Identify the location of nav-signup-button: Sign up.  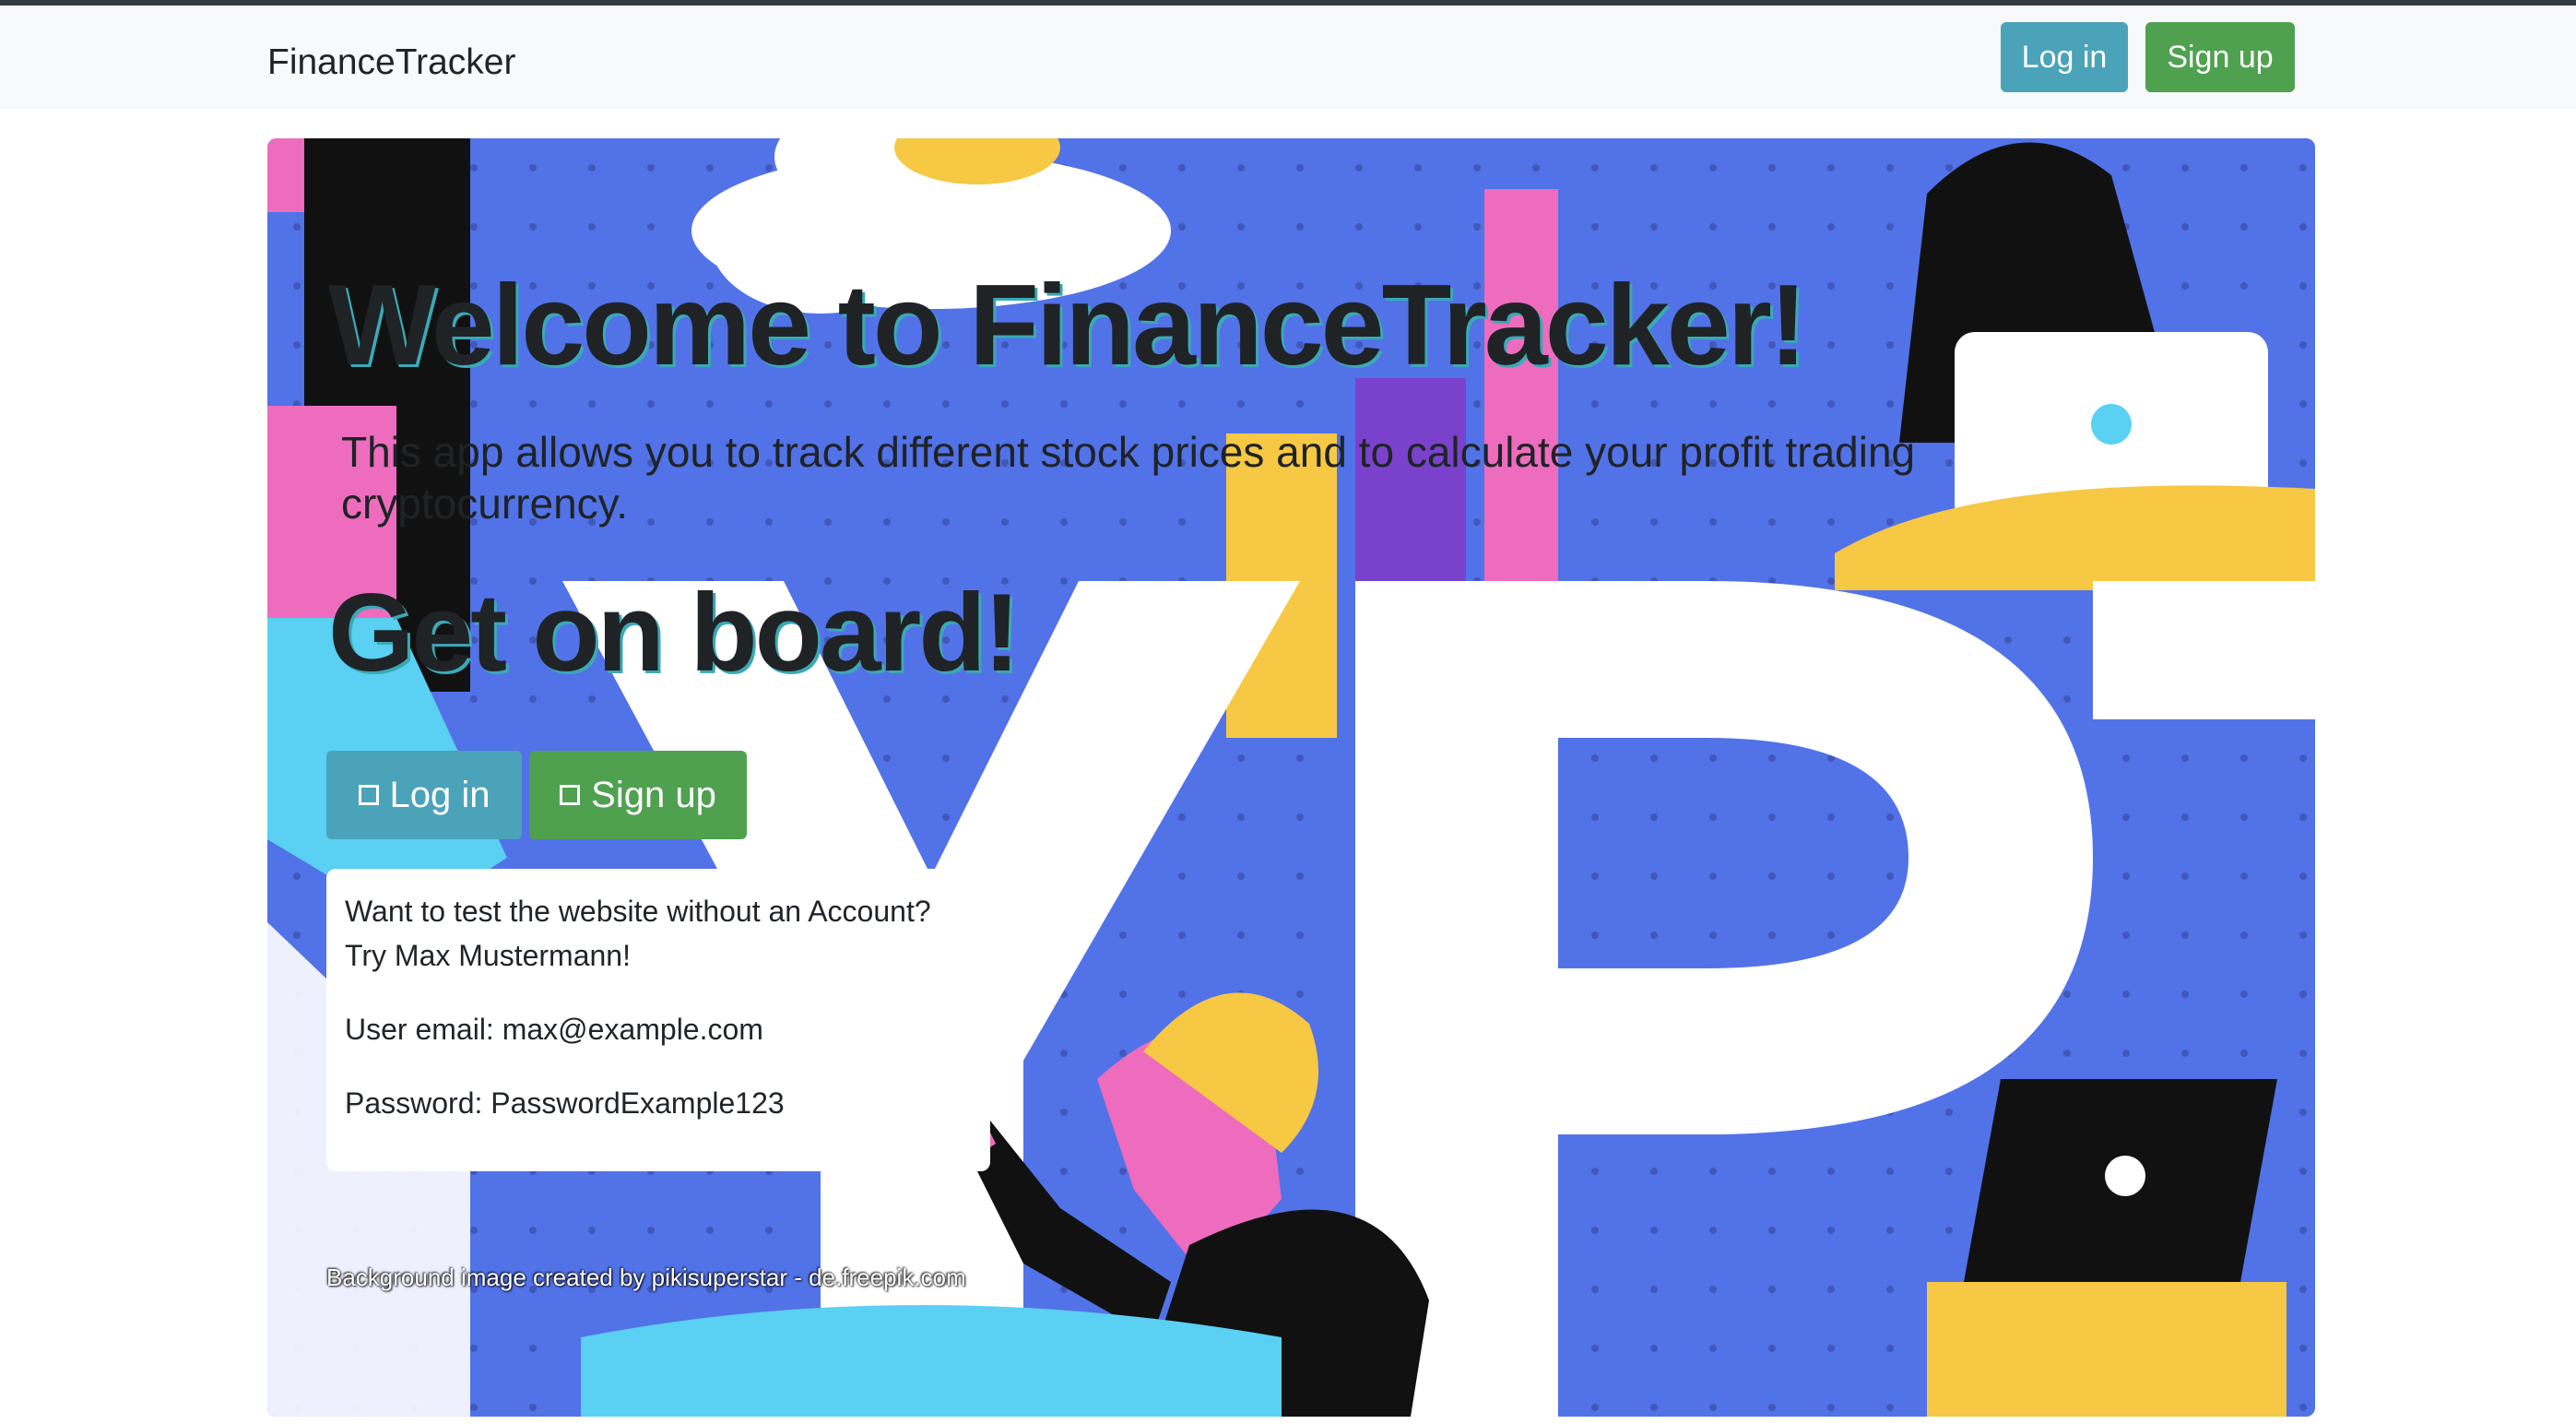
(2220, 57).